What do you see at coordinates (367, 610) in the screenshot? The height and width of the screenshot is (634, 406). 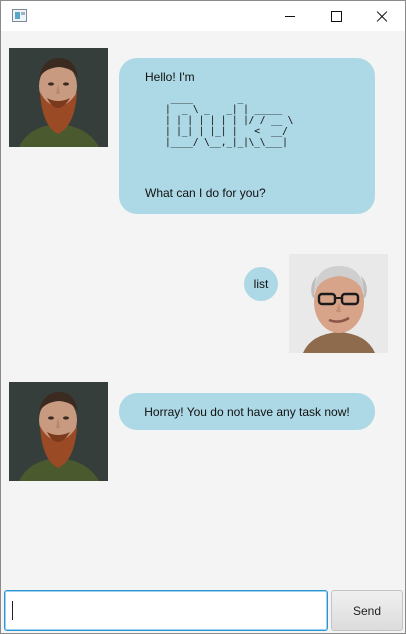 I see `send-button: Send` at bounding box center [367, 610].